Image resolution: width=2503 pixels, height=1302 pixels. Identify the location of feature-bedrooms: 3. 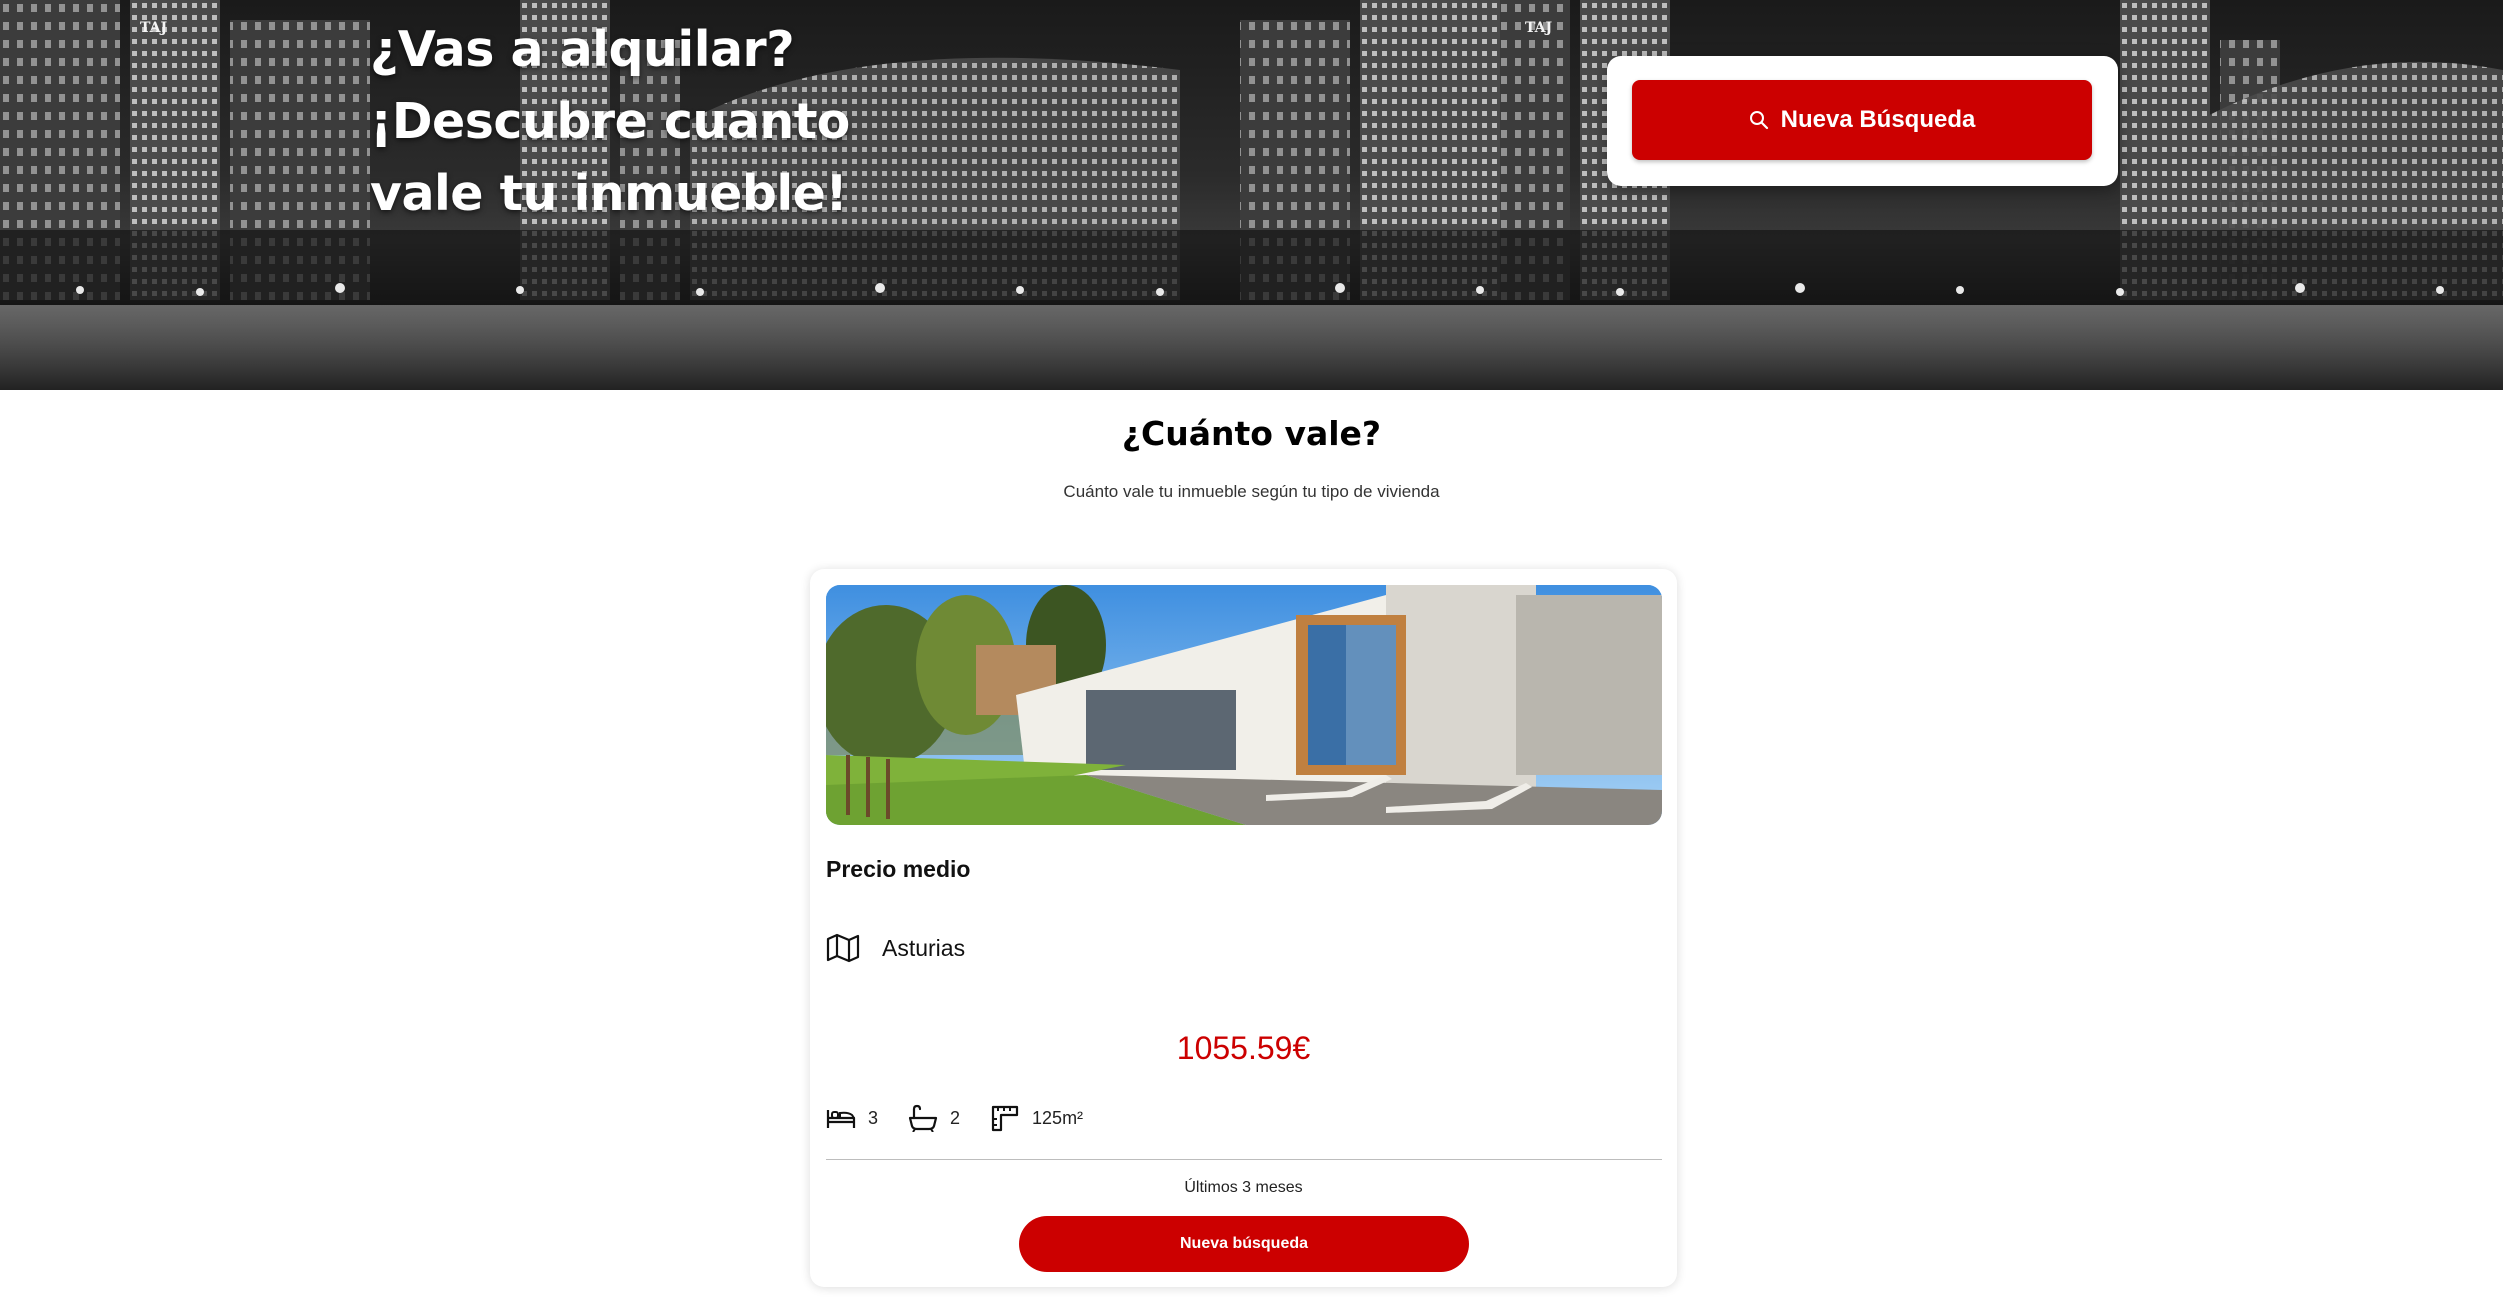
(852, 1118).